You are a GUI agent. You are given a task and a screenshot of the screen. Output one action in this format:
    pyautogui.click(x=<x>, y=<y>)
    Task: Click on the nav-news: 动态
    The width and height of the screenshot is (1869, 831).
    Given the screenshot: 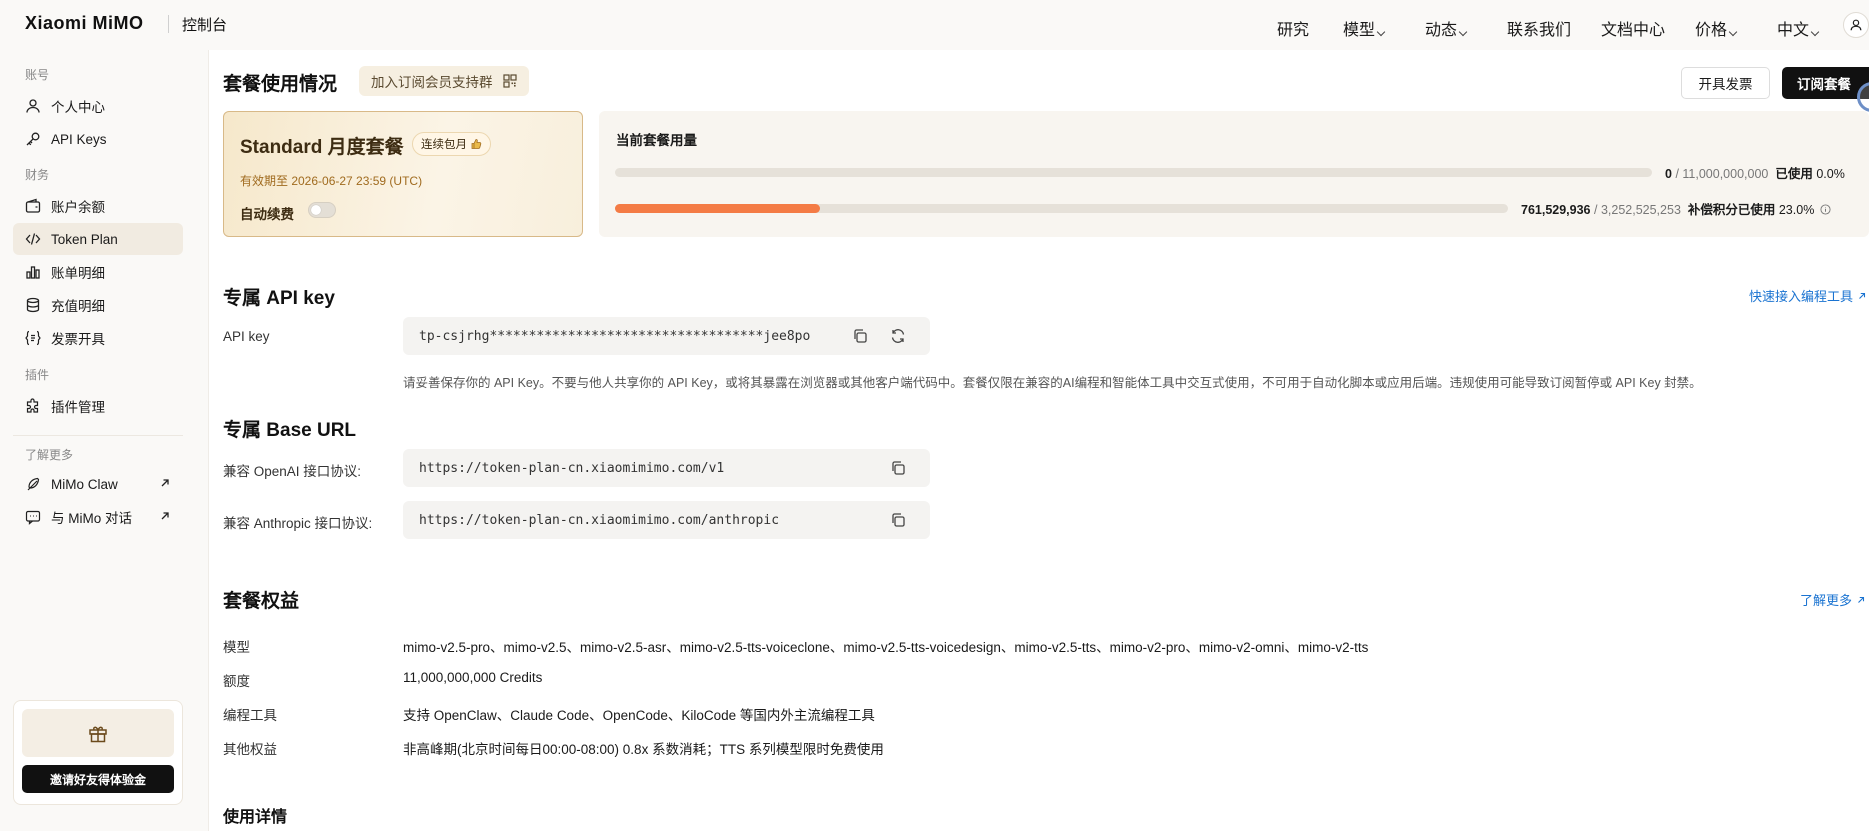 What is the action you would take?
    pyautogui.click(x=1446, y=28)
    